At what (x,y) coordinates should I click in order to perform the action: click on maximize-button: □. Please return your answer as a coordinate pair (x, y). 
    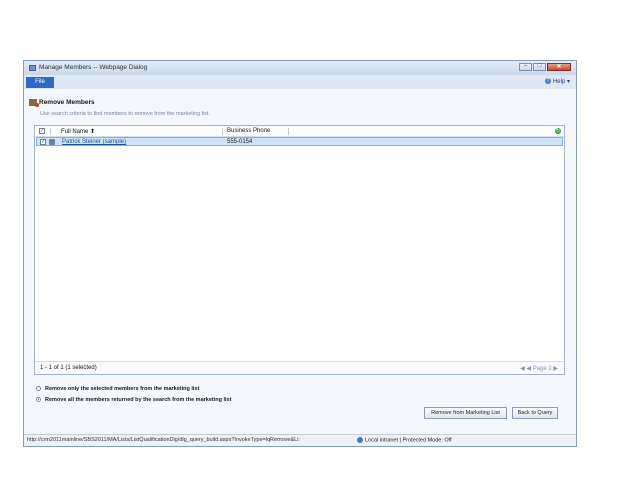
    Looking at the image, I should click on (539, 67).